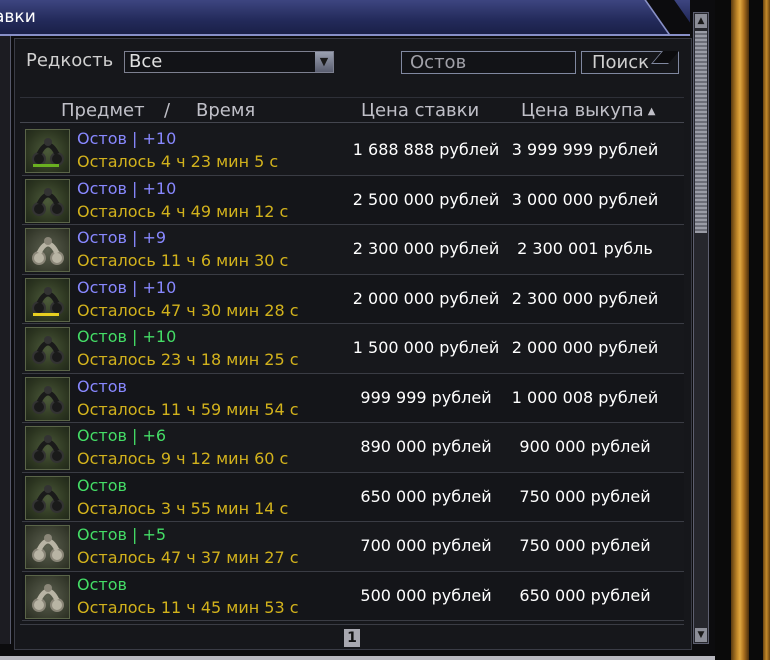 Image resolution: width=770 pixels, height=660 pixels. I want to click on buyout-price: 900 000 рублей, so click(585, 446).